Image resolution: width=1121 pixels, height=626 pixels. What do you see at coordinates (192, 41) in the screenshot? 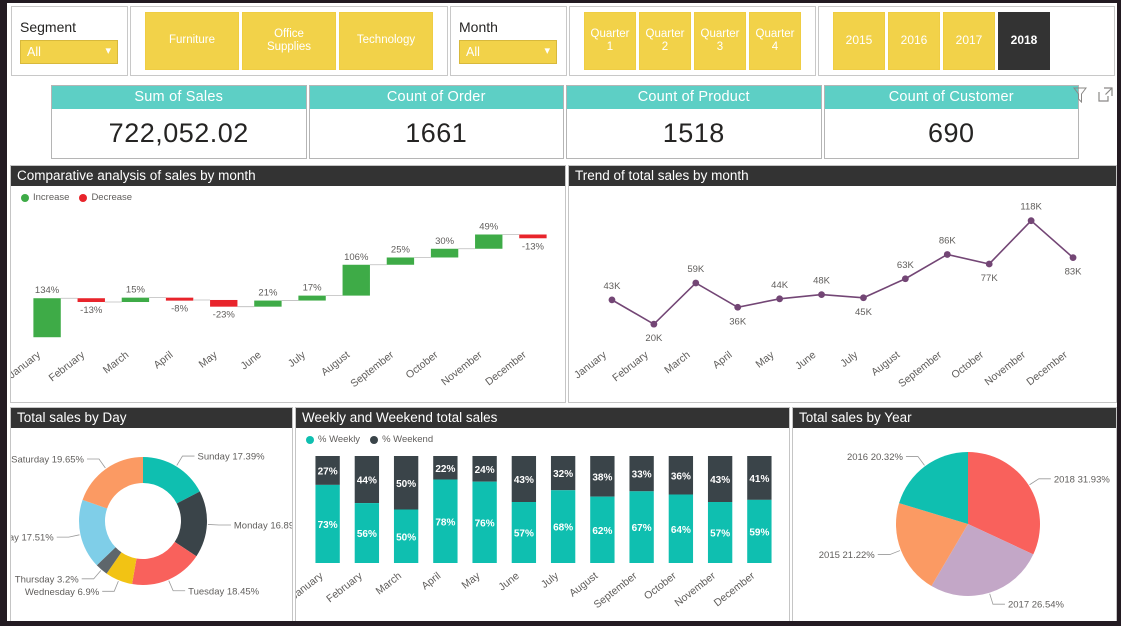
I see `category-tile-furniture: Furniture` at bounding box center [192, 41].